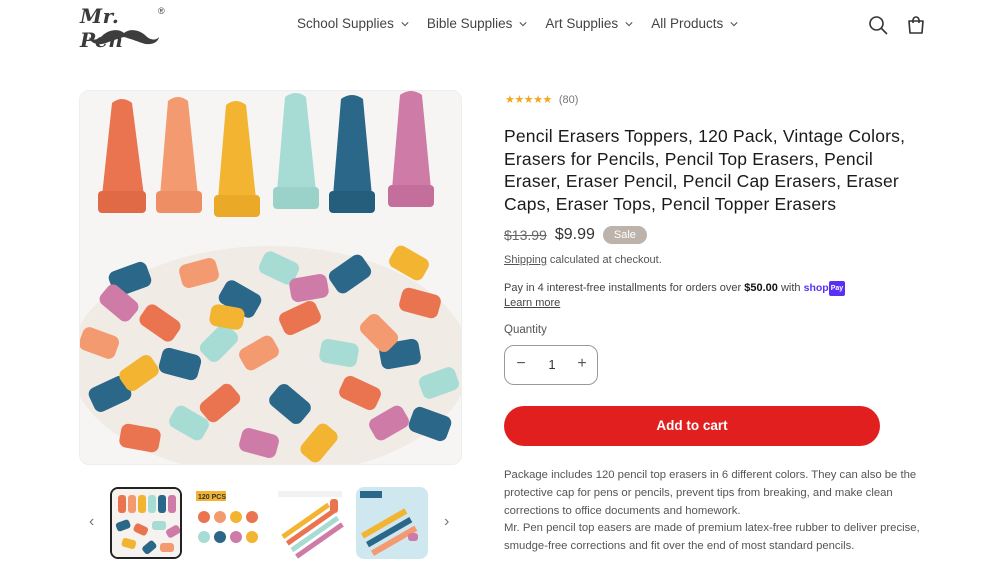 This screenshot has height=573, width=1000. Describe the element at coordinates (687, 23) in the screenshot. I see `nav-label: All Products` at that location.